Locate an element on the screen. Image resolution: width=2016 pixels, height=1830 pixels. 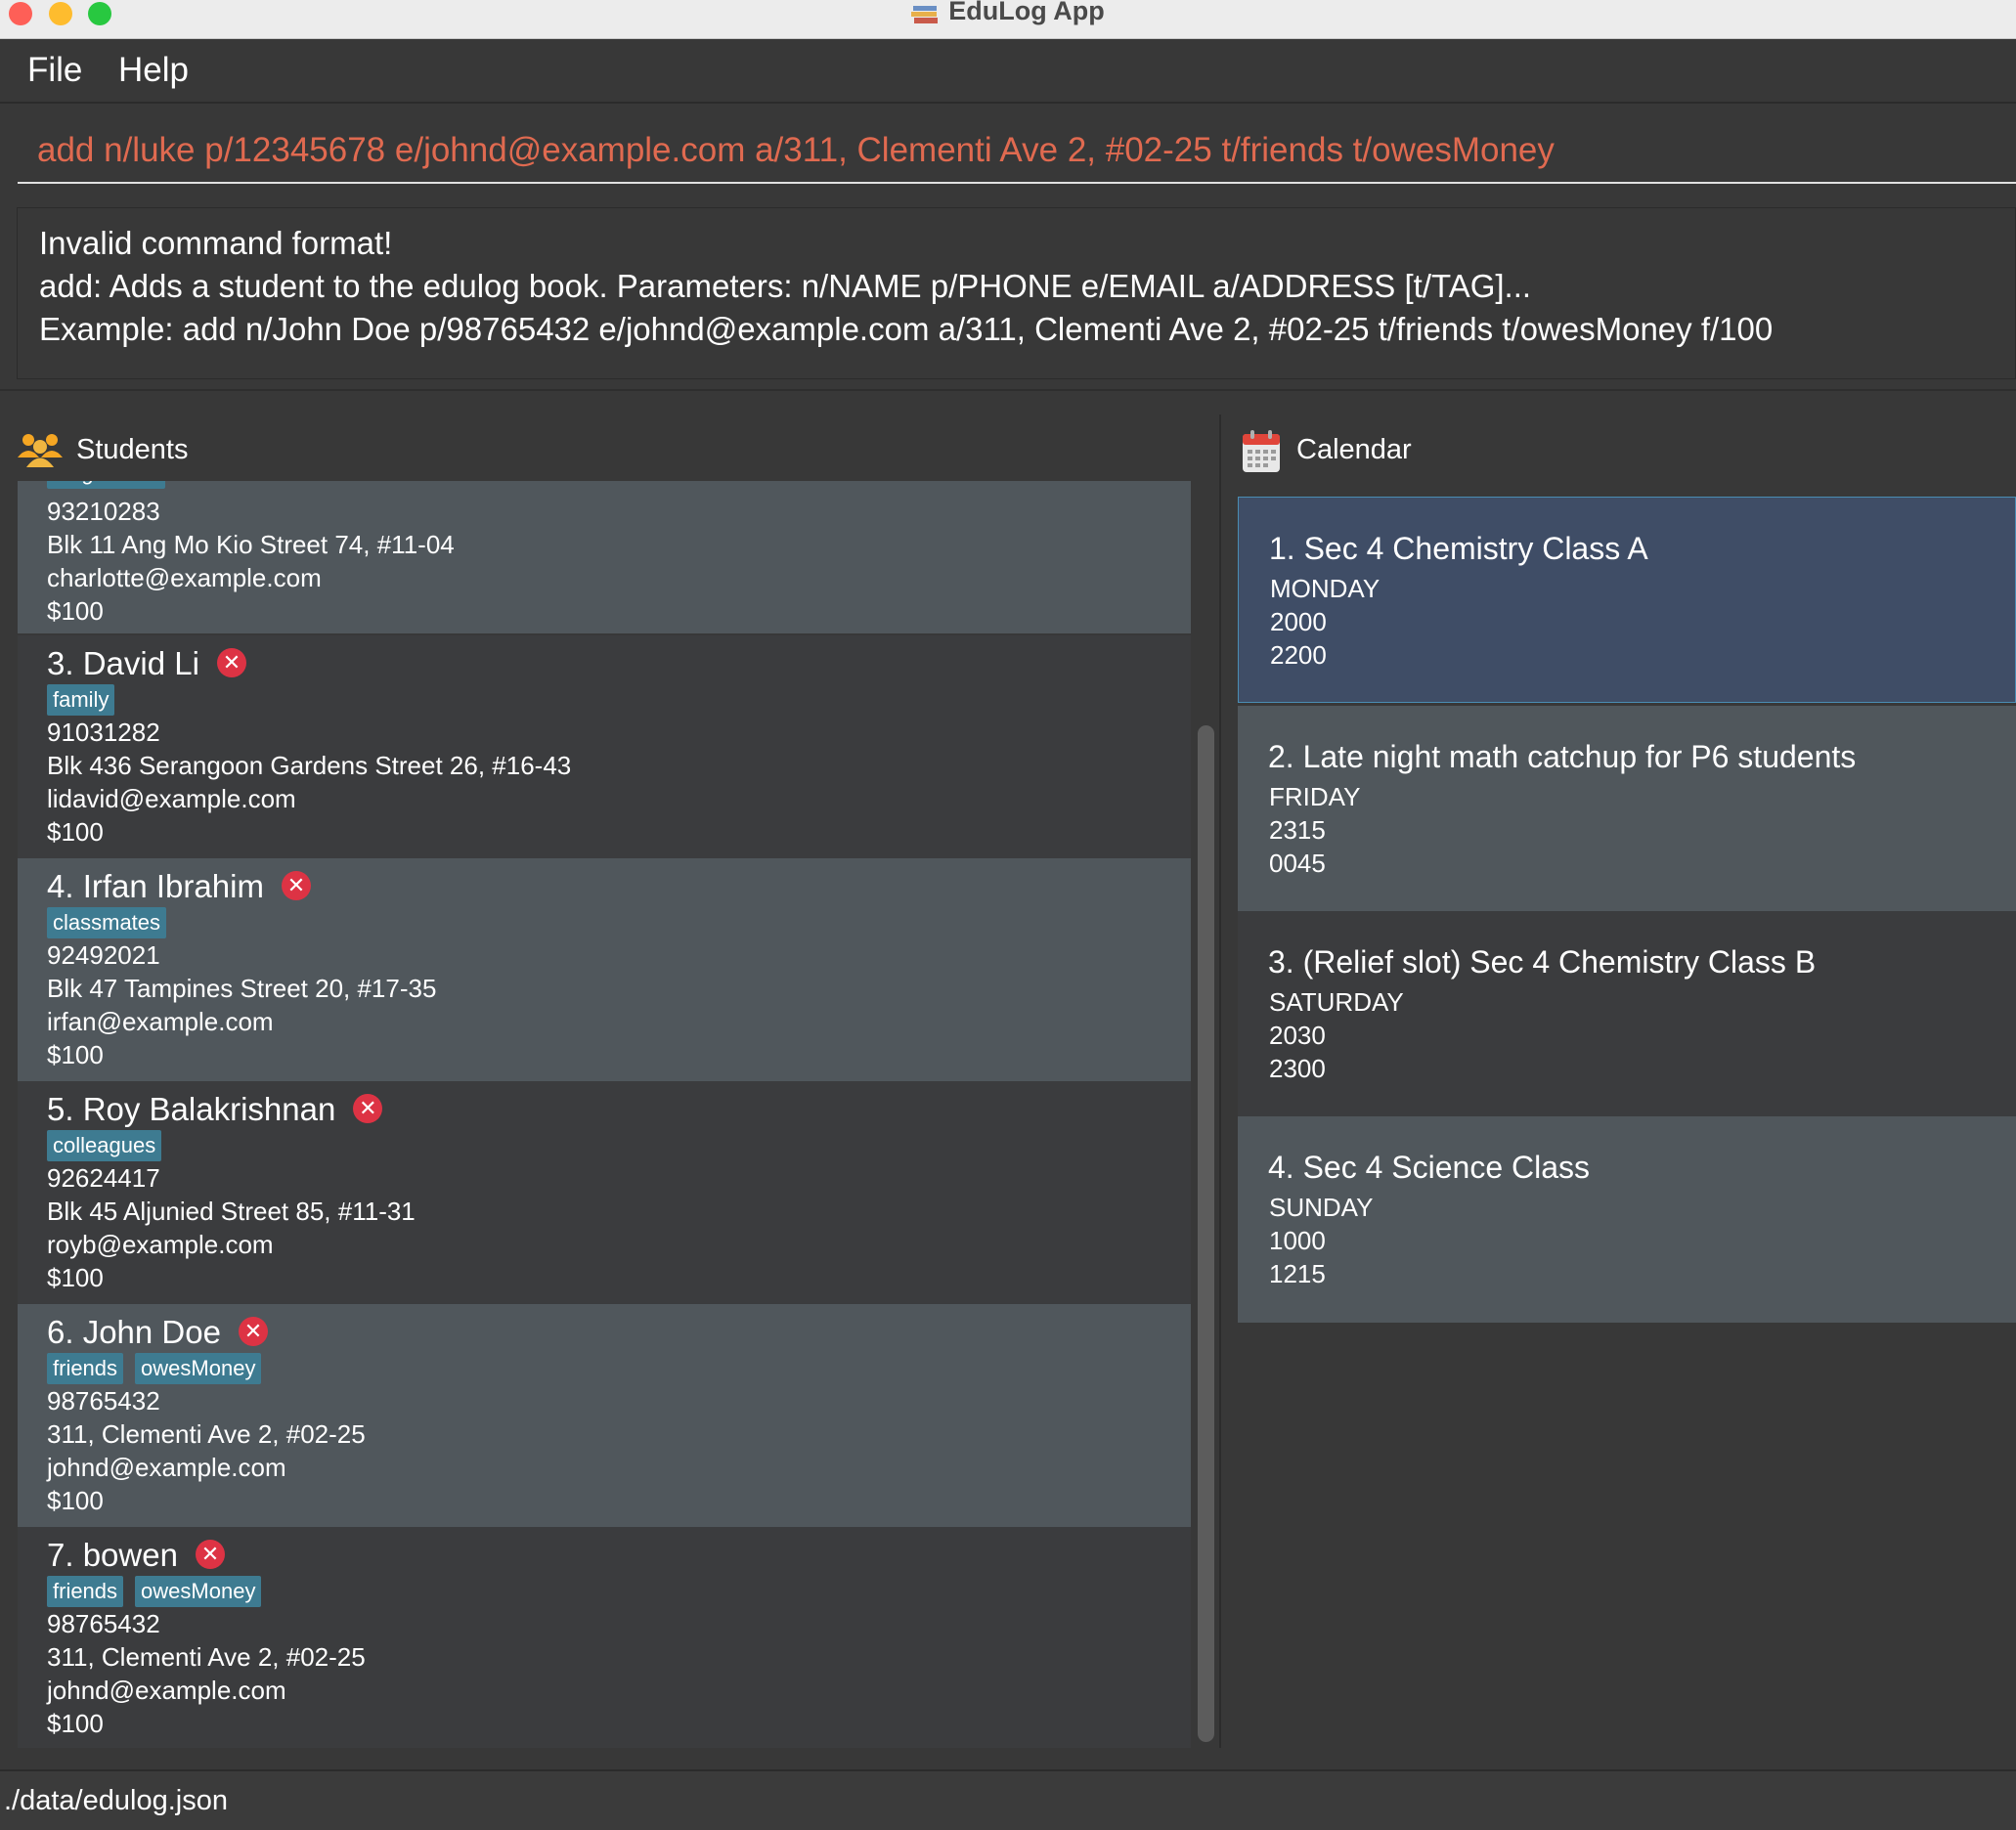
lesson-end: 2200 is located at coordinates (1298, 655).